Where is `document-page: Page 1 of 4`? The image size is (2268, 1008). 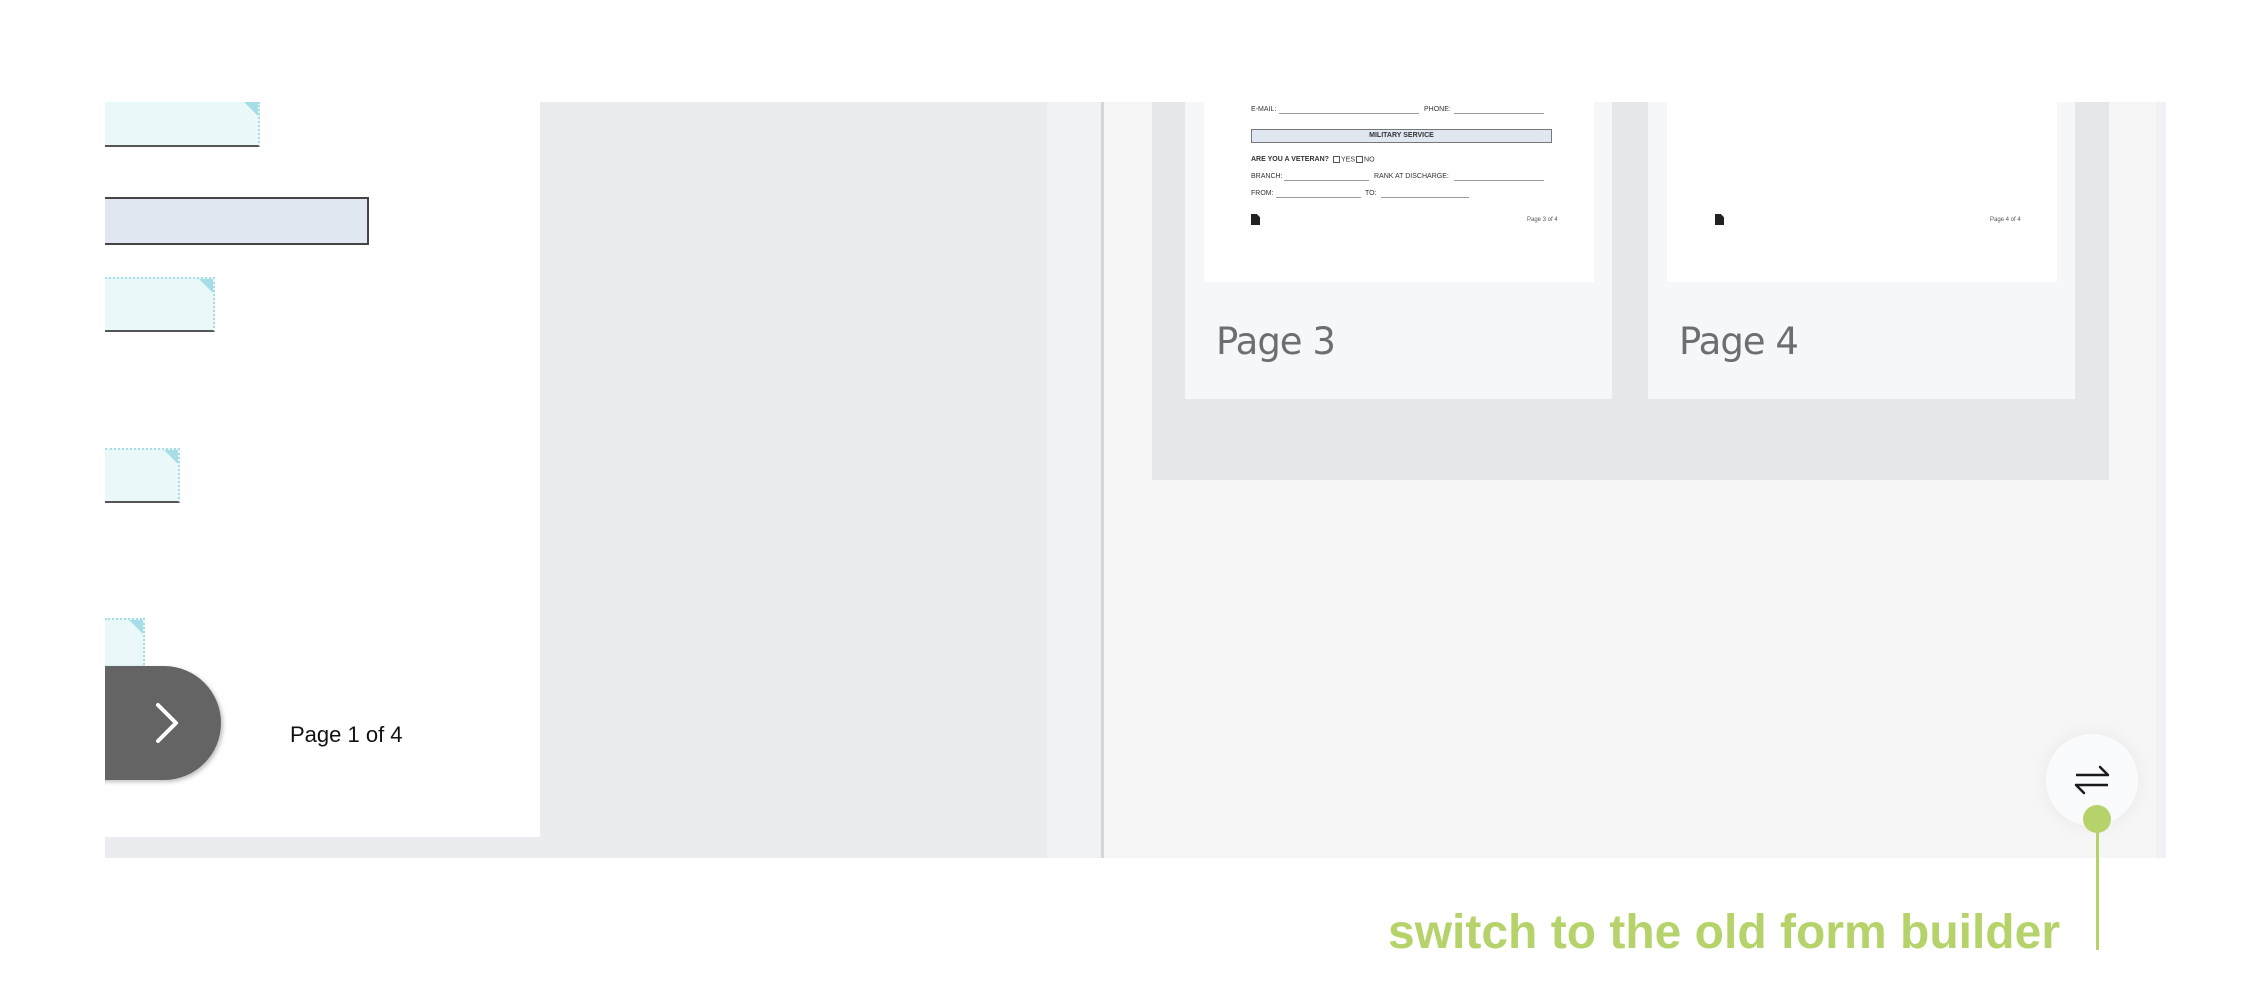
document-page: Page 1 of 4 is located at coordinates (322, 469).